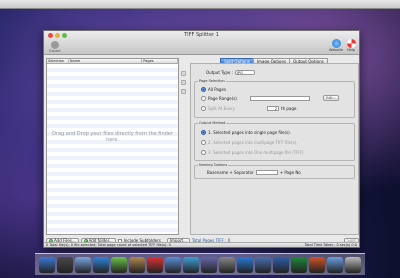 The width and height of the screenshot is (400, 278). I want to click on clear-list-icon, so click(183, 82).